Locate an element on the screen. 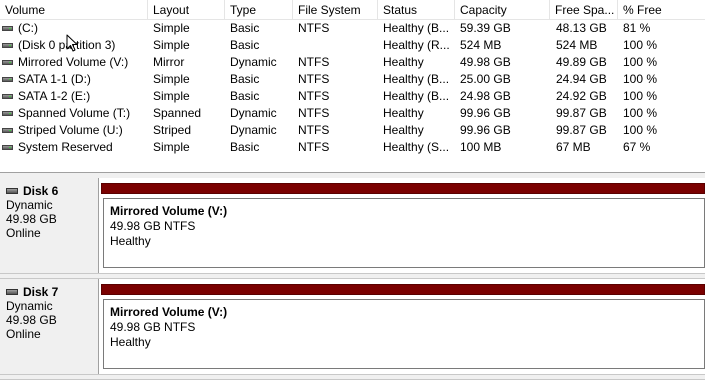 This screenshot has width=705, height=380. volume-free-space: 99.87 GB is located at coordinates (581, 113).